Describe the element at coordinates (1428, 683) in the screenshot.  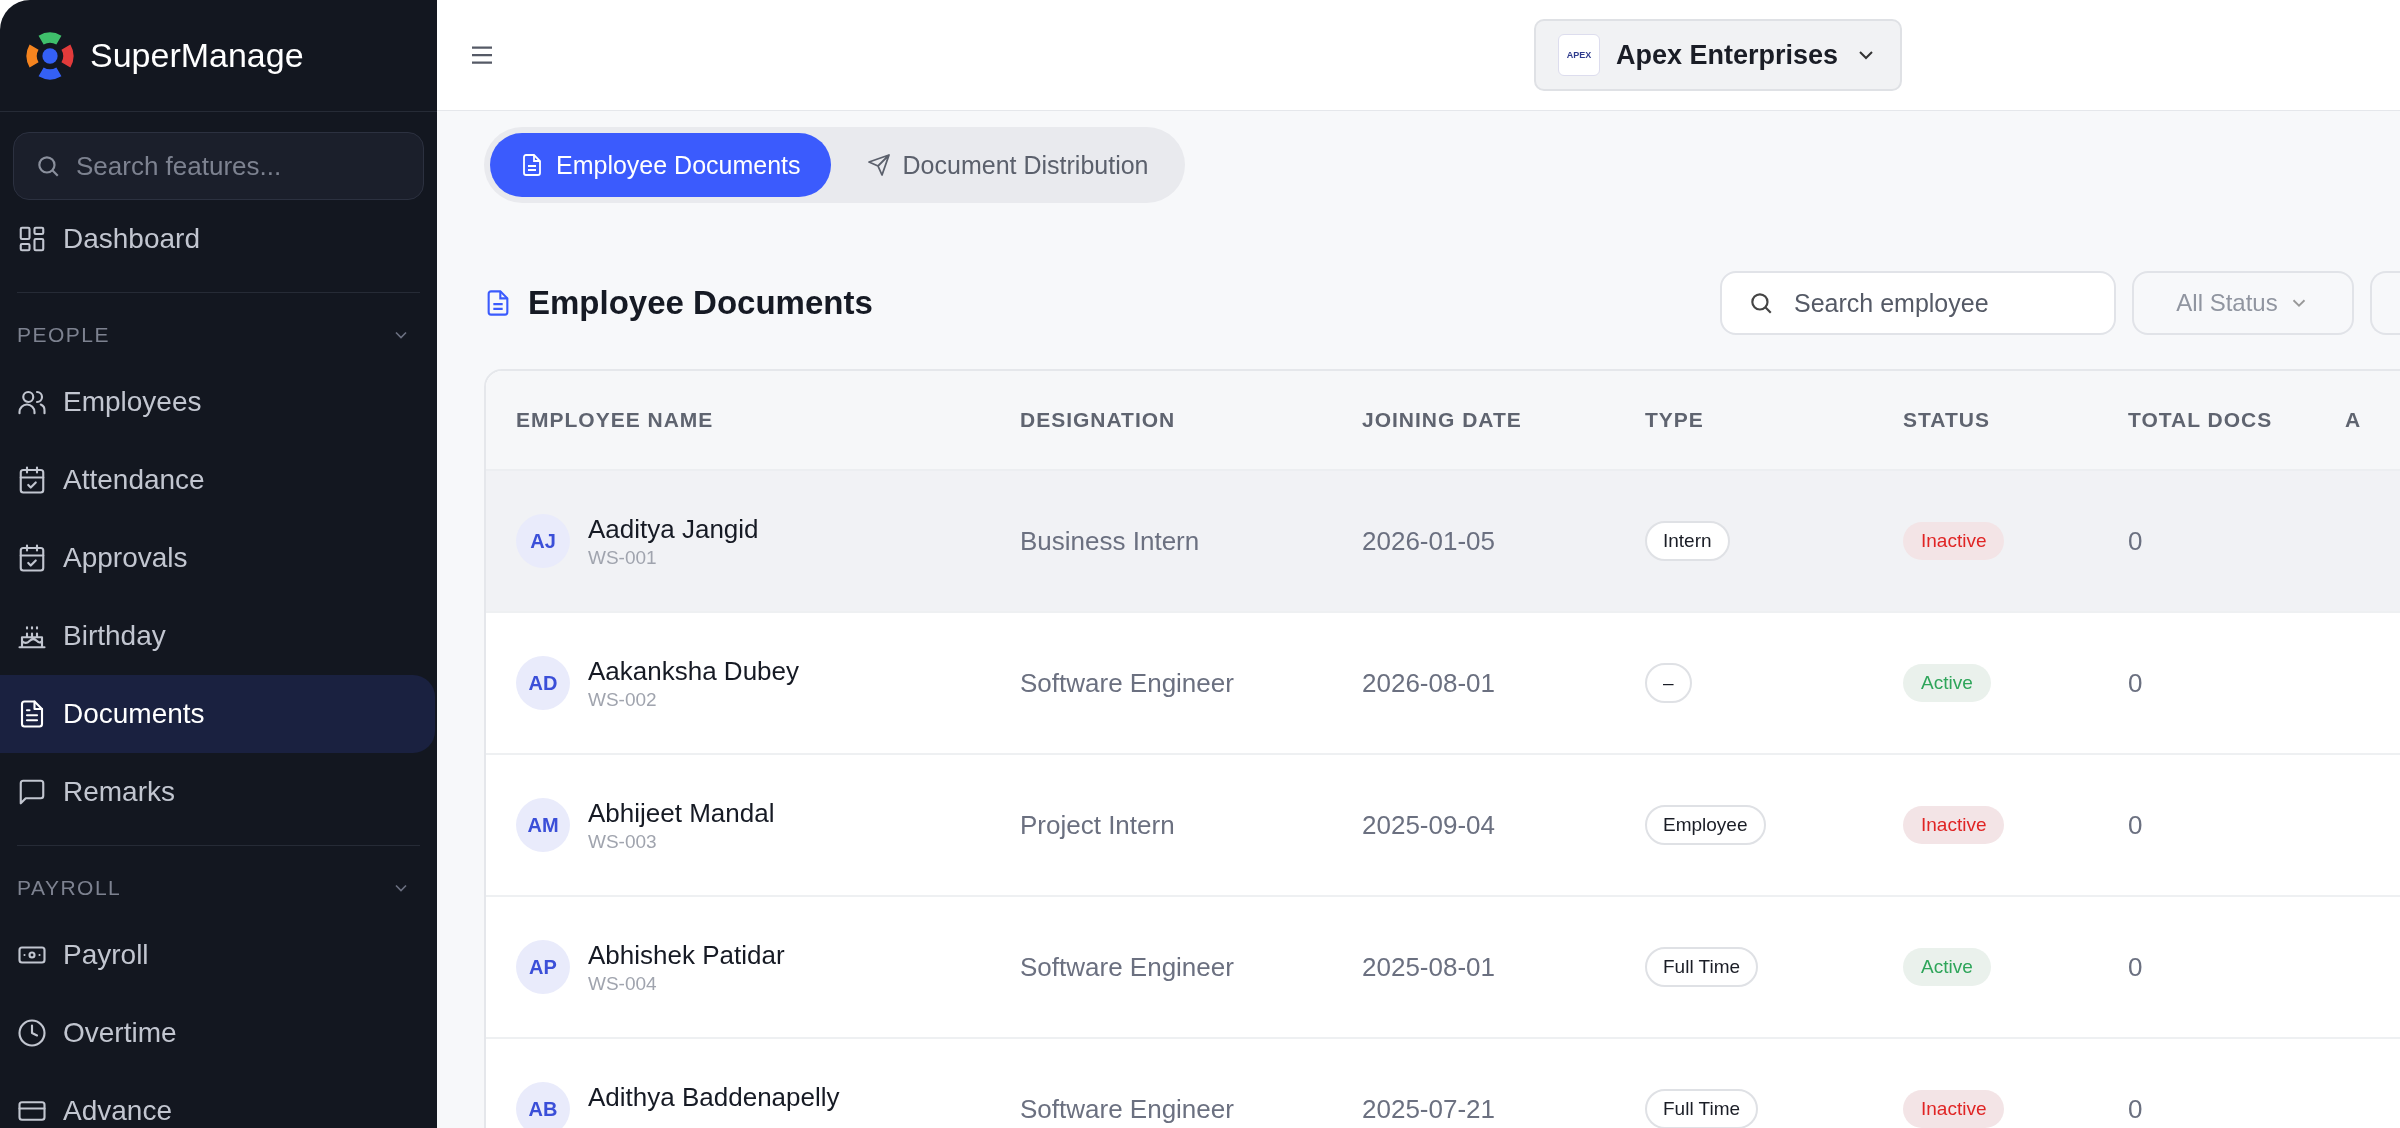
I see `table-cell: 2026-08-01` at that location.